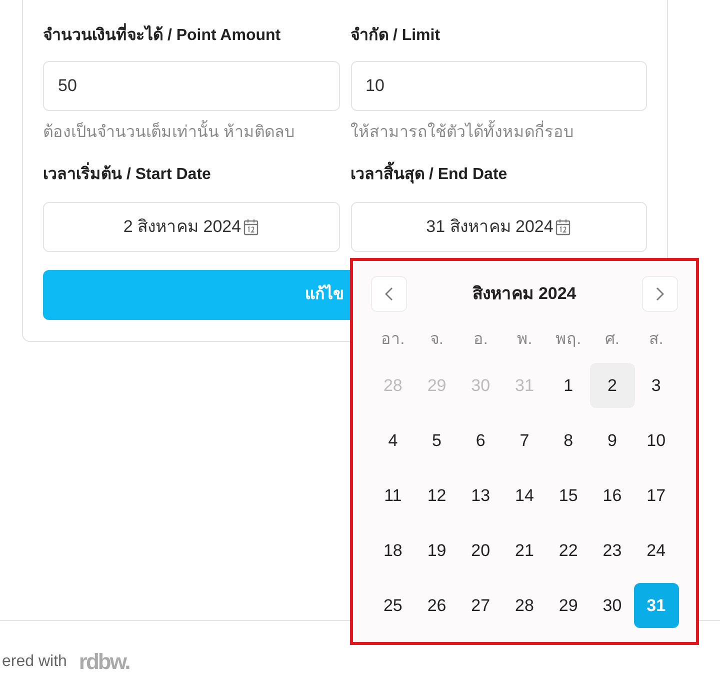 The width and height of the screenshot is (720, 675). What do you see at coordinates (568, 605) in the screenshot?
I see `day-cell: 29` at bounding box center [568, 605].